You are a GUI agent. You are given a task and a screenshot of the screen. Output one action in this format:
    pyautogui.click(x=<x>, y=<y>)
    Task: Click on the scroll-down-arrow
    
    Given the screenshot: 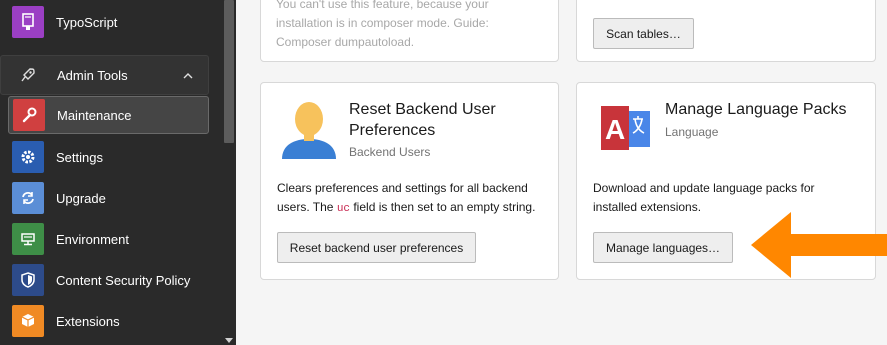 What is the action you would take?
    pyautogui.click(x=229, y=340)
    